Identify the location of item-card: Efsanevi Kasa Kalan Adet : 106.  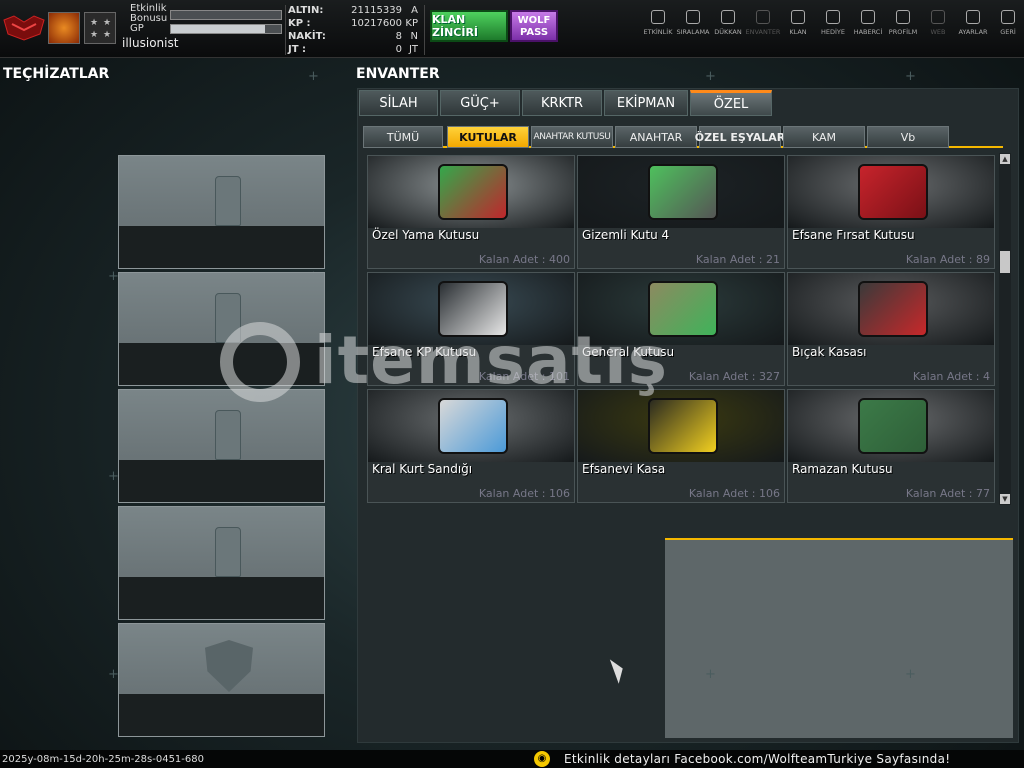
(681, 446).